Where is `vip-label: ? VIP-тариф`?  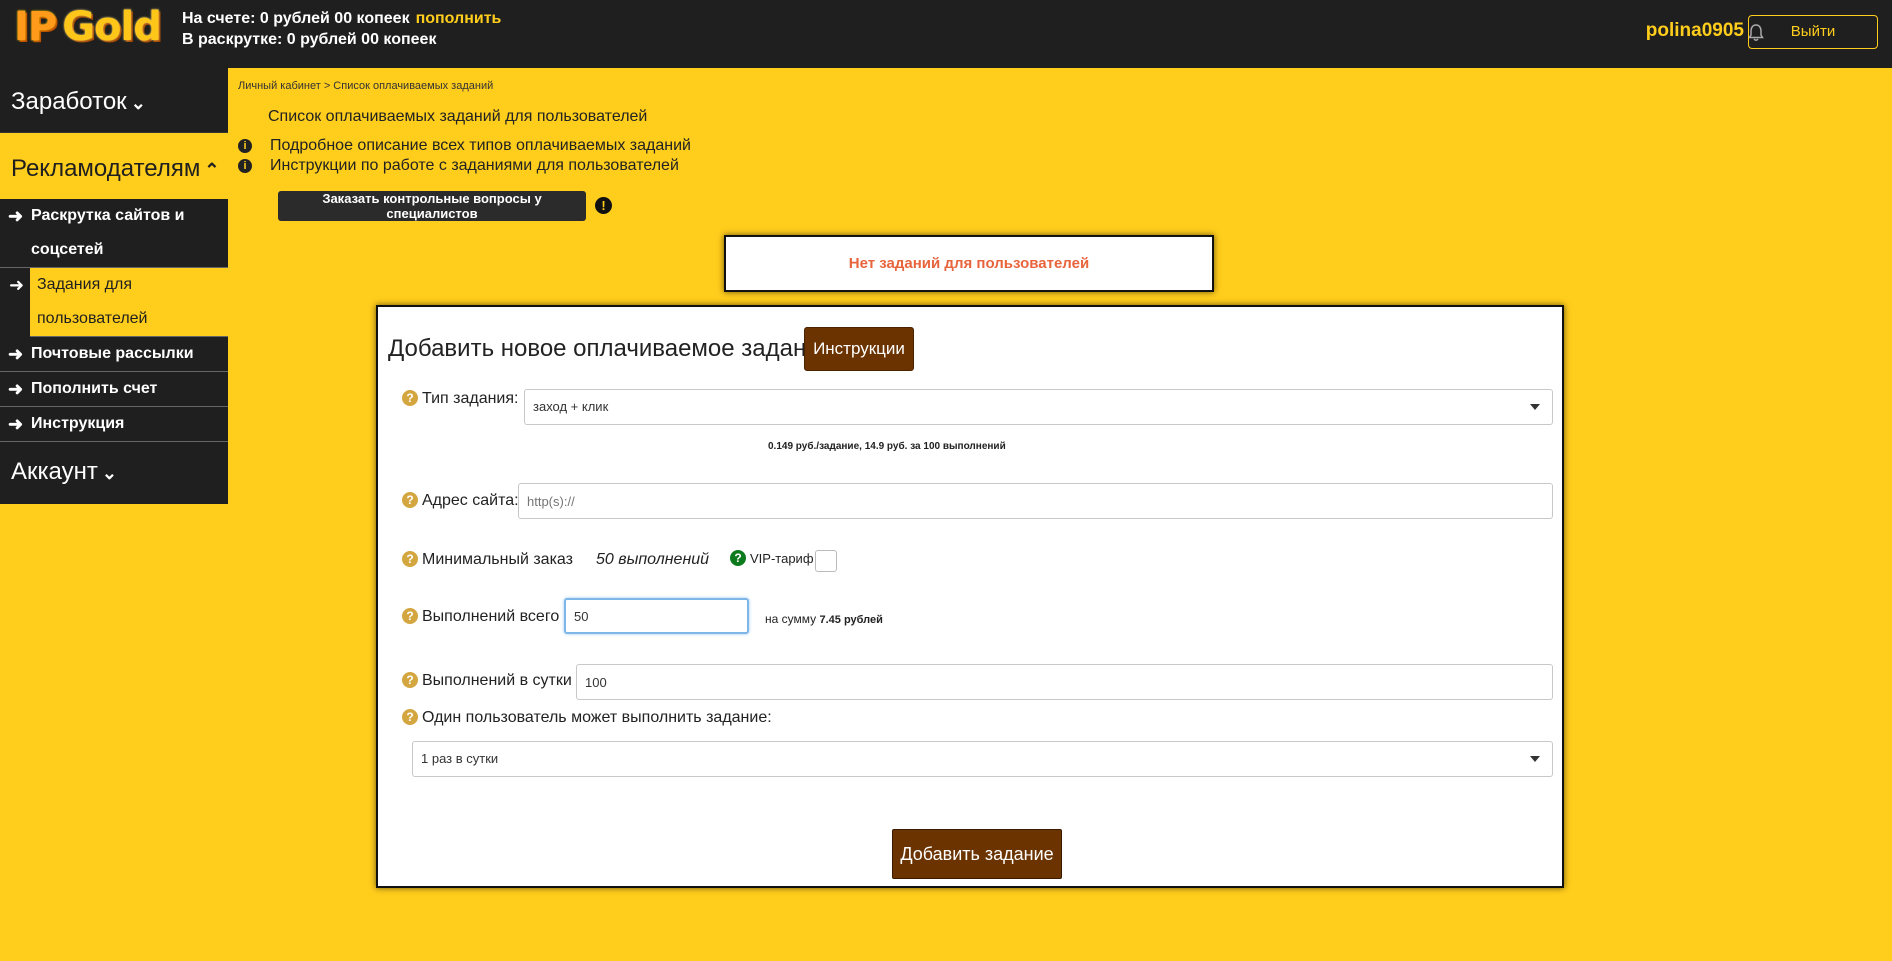
vip-label: ? VIP-тариф is located at coordinates (772, 558).